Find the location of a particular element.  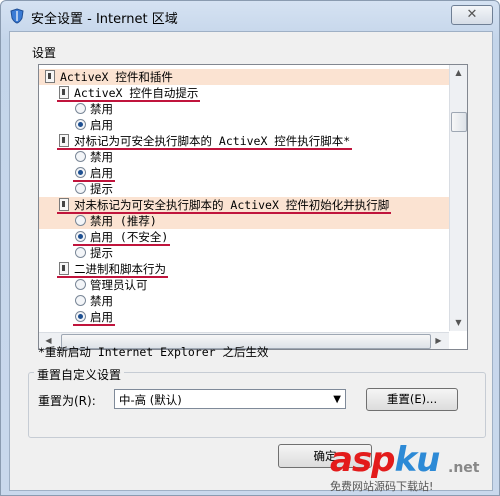

restart-note: *重新启动 Internet Explorer 之后生效 is located at coordinates (153, 352).